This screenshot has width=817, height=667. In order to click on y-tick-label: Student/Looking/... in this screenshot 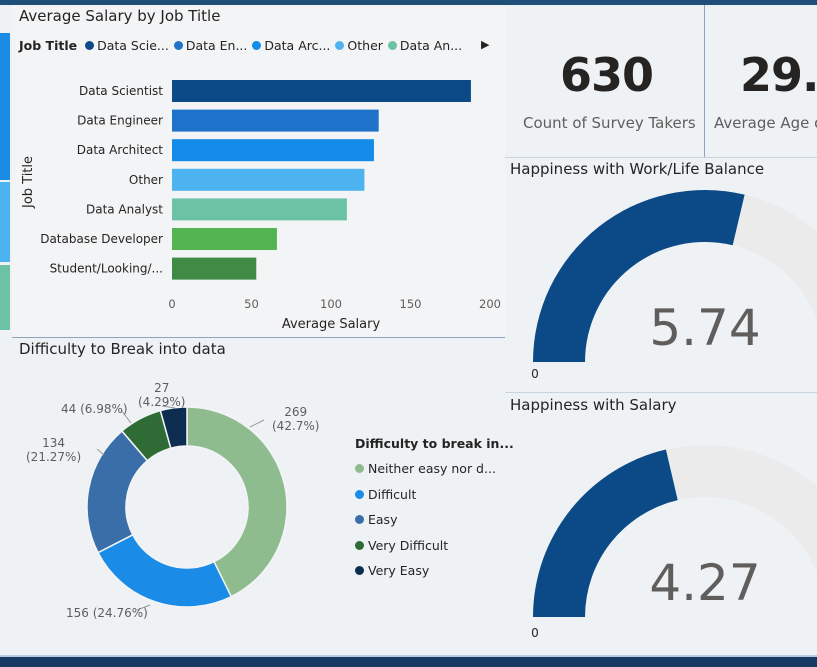, I will do `click(106, 269)`.